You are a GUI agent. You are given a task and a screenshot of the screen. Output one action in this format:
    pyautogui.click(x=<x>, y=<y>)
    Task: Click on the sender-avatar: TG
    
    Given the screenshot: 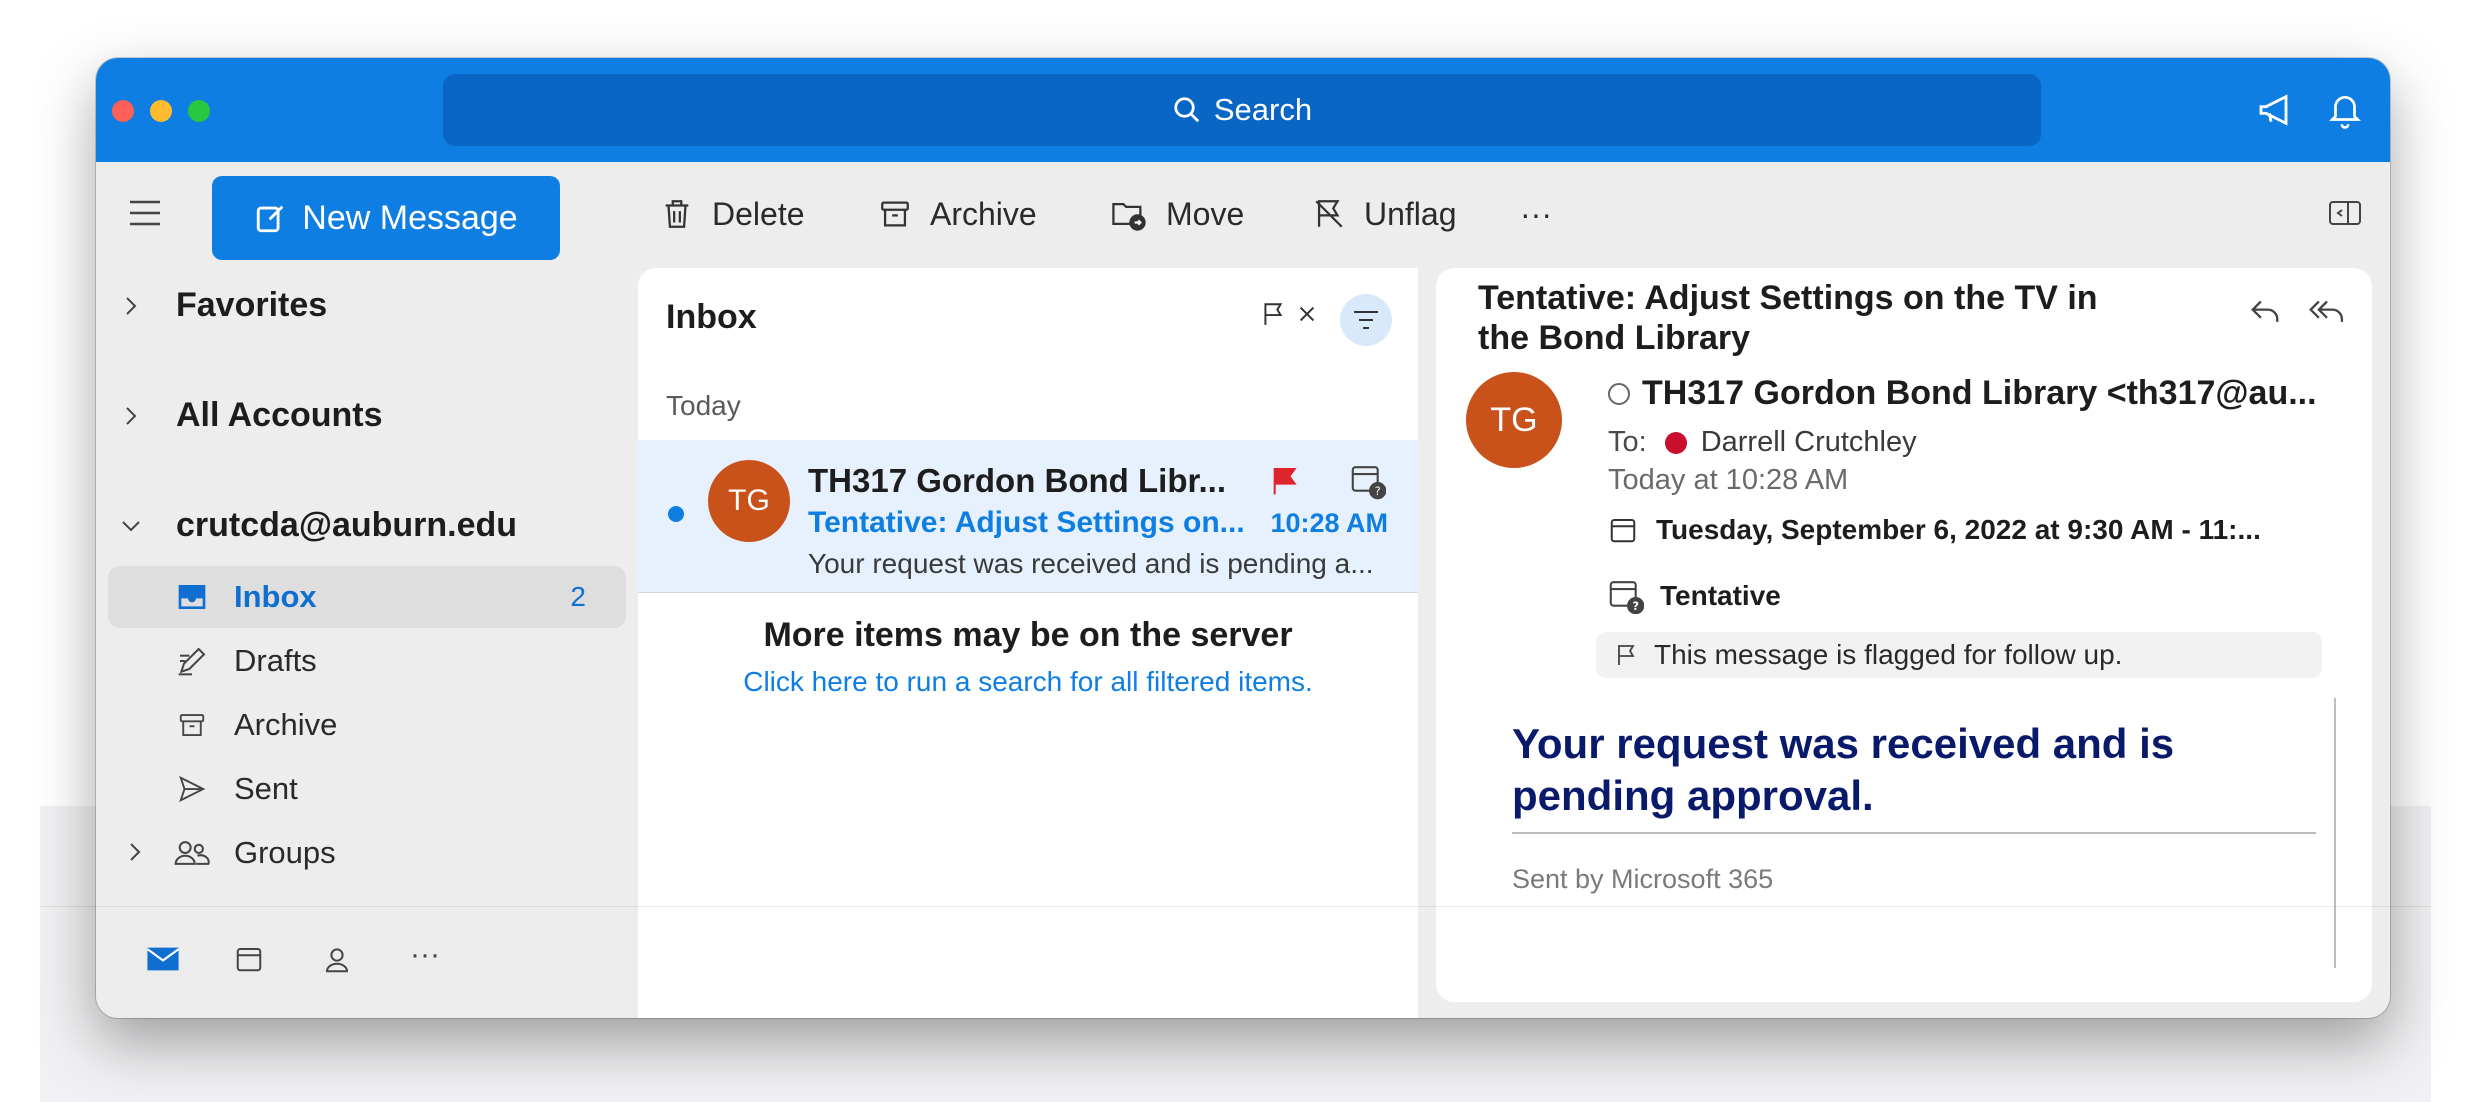 What is the action you would take?
    pyautogui.click(x=1514, y=420)
    